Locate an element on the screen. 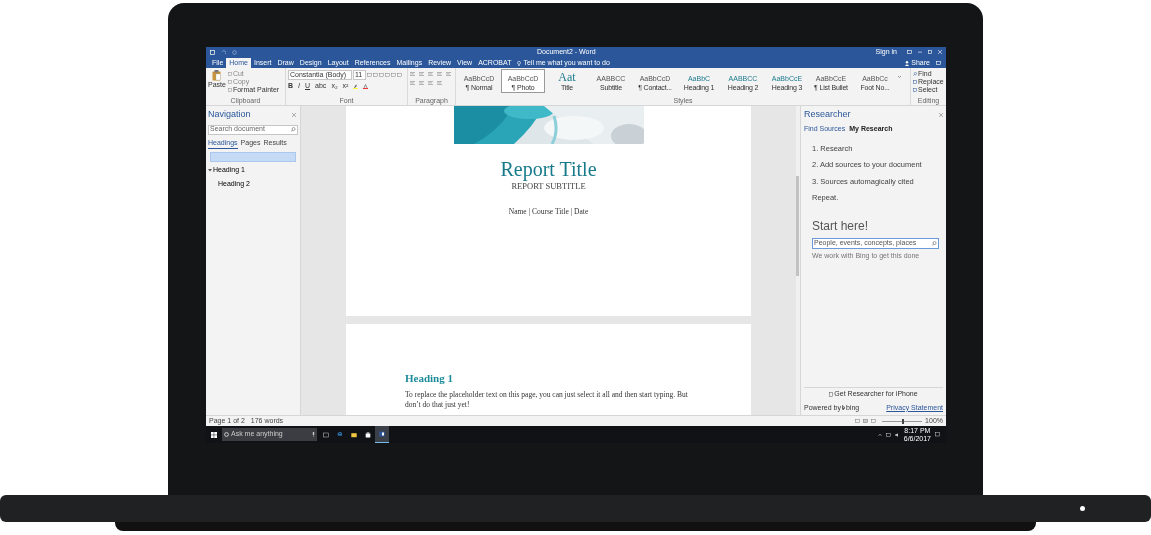  folder-icon is located at coordinates (354, 434).